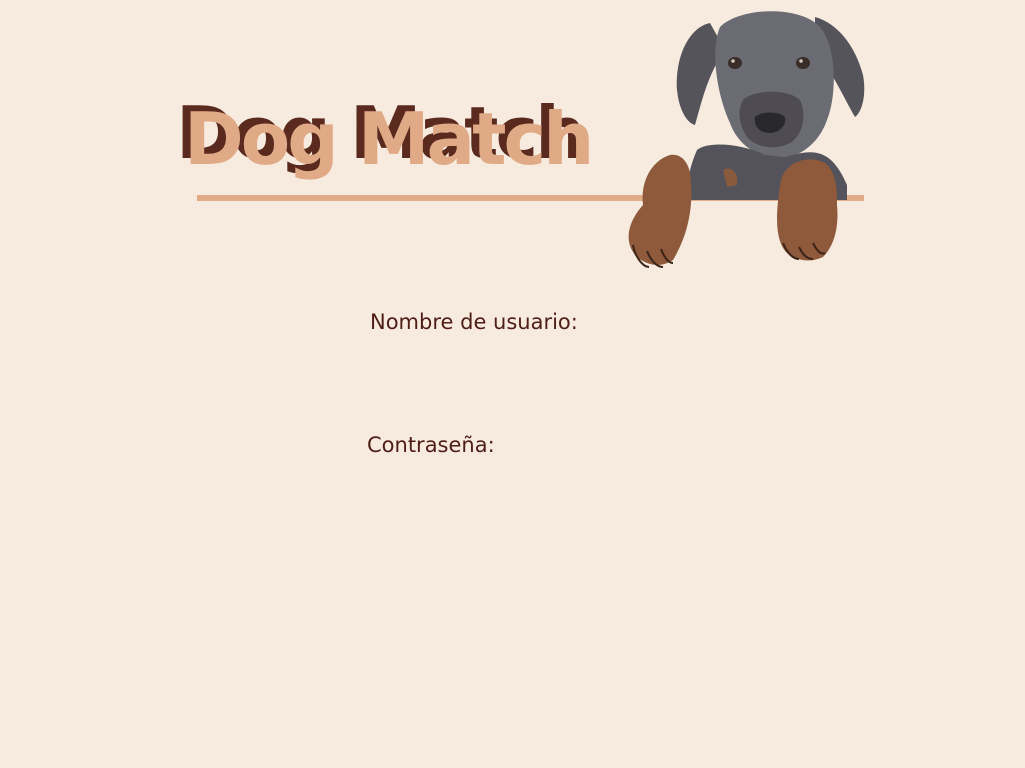  Describe the element at coordinates (431, 445) in the screenshot. I see `password-label: Contraseña:` at that location.